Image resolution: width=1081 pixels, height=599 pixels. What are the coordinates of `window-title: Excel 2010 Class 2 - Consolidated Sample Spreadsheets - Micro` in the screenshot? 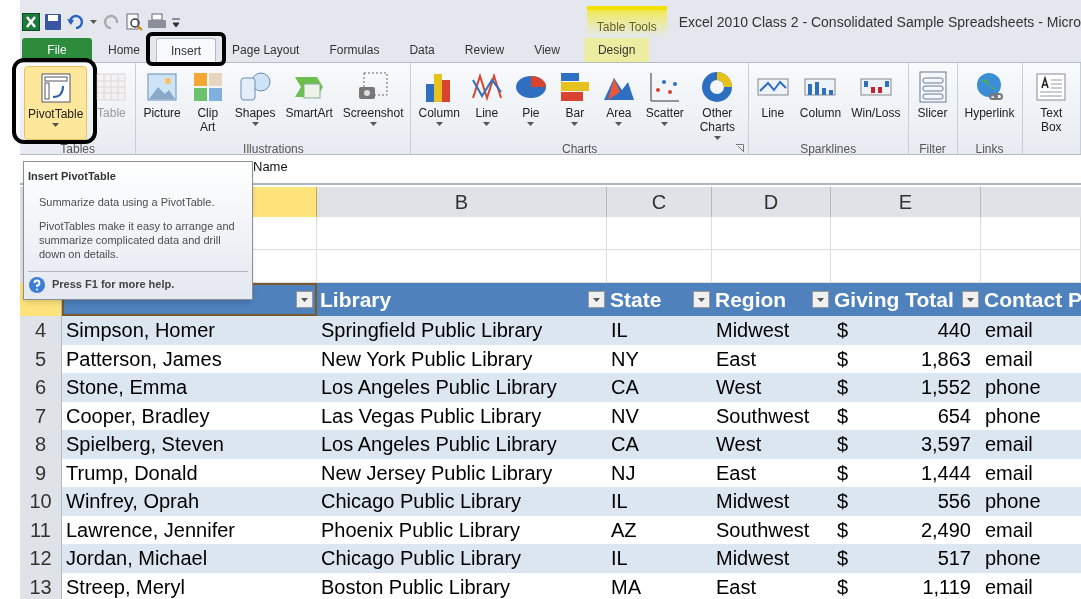 It's located at (879, 22).